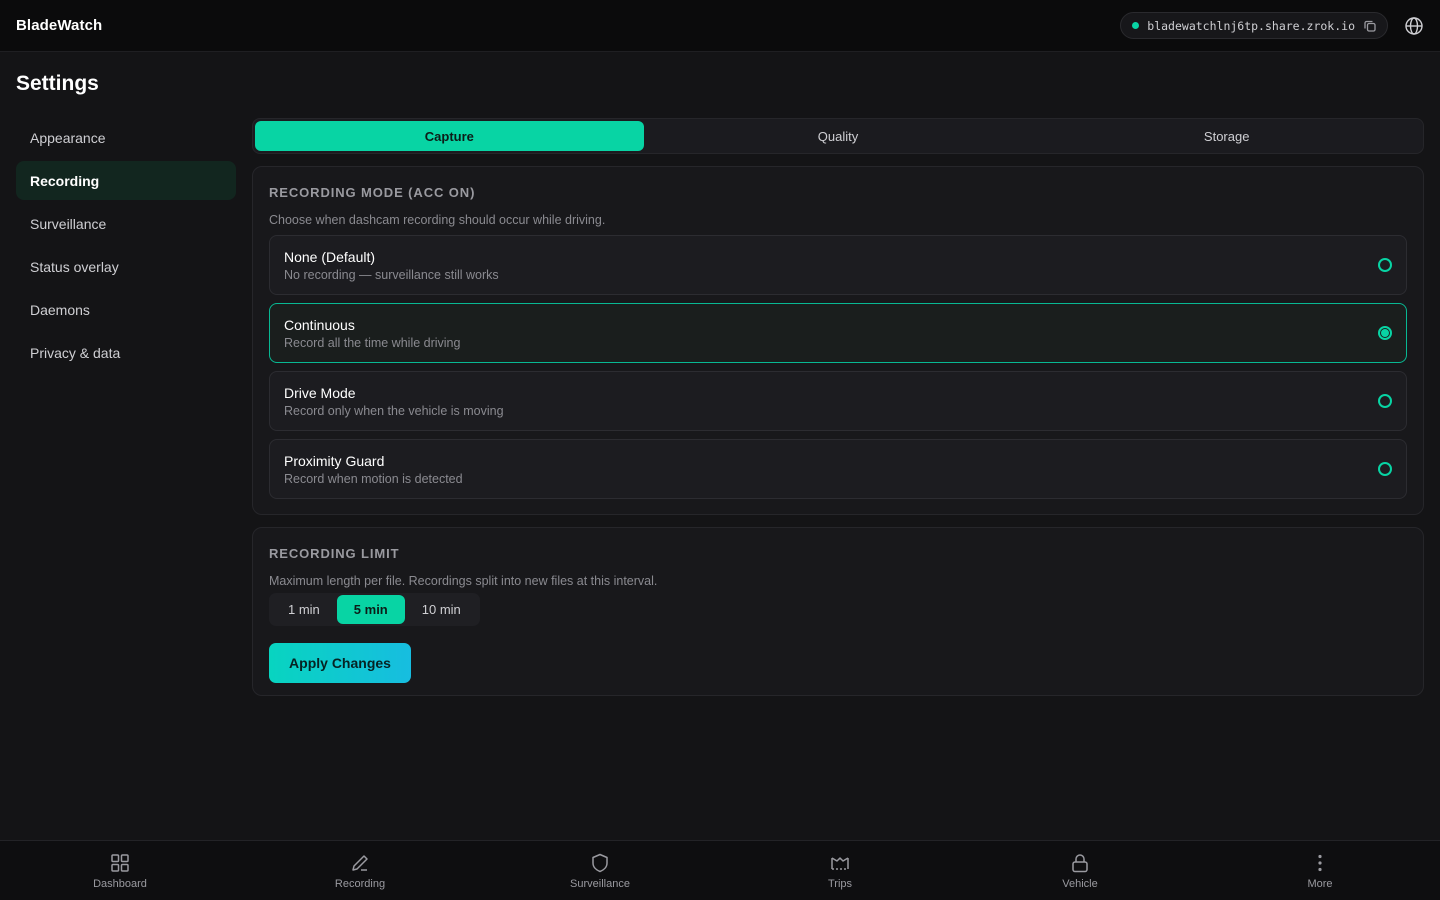 Image resolution: width=1440 pixels, height=900 pixels. Describe the element at coordinates (449, 136) in the screenshot. I see `tab-capture: Capture` at that location.